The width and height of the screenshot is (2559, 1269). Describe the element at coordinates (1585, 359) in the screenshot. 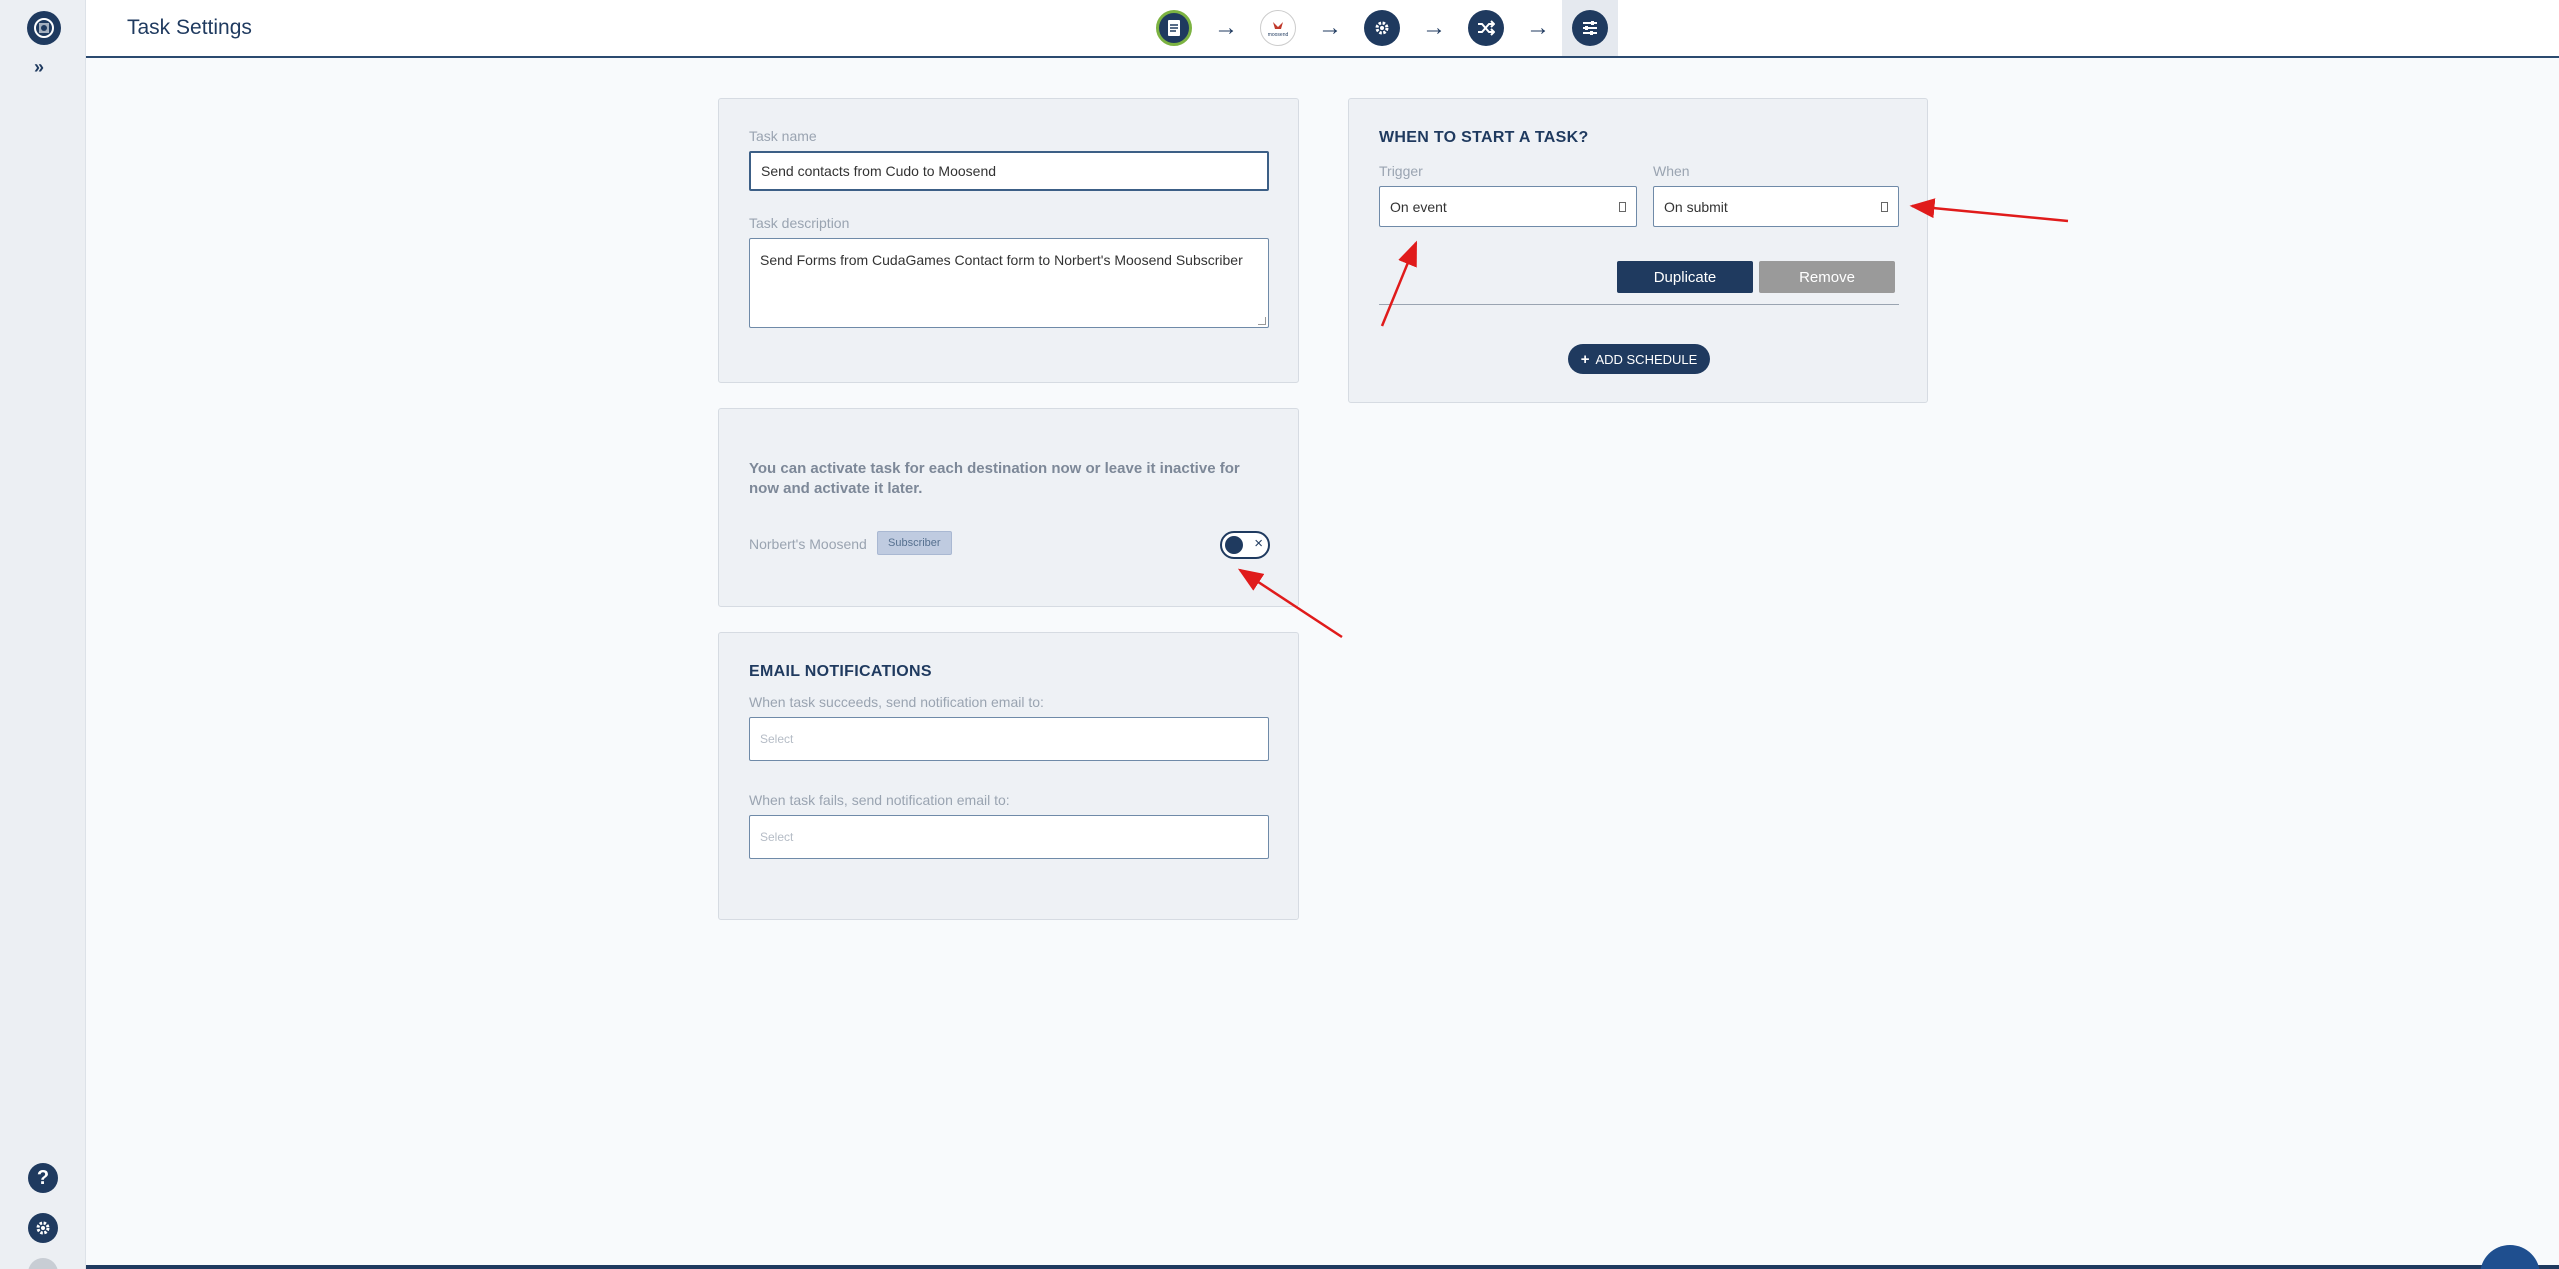

I see `plus-icon: +` at that location.